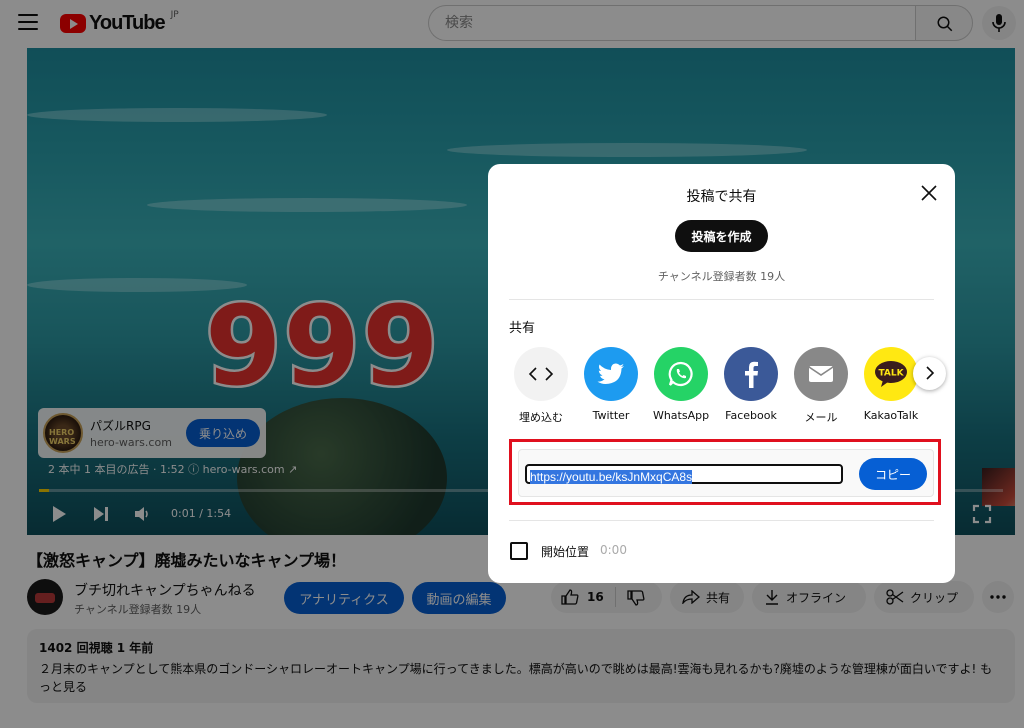 The width and height of the screenshot is (1024, 728). I want to click on share-label: 埋め込む, so click(541, 417).